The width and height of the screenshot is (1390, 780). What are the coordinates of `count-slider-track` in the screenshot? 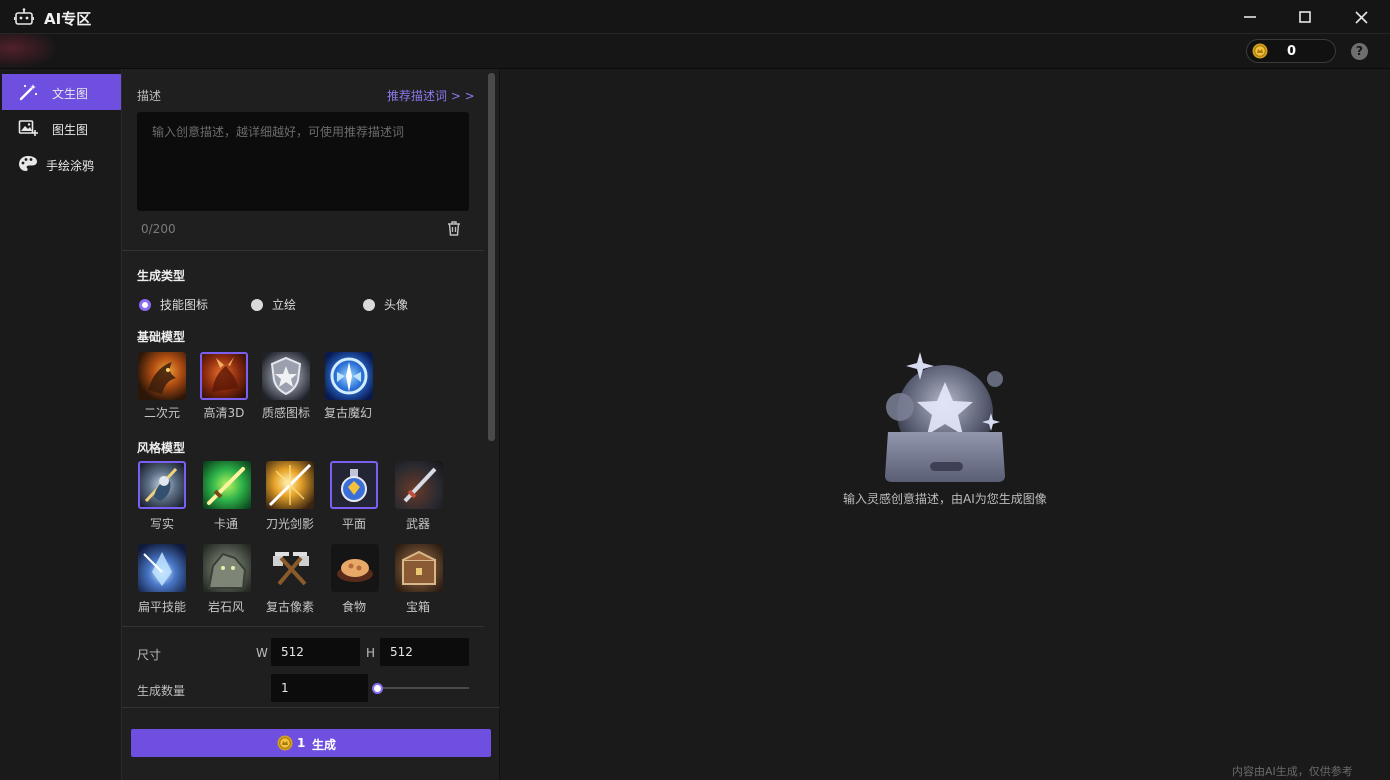 It's located at (423, 688).